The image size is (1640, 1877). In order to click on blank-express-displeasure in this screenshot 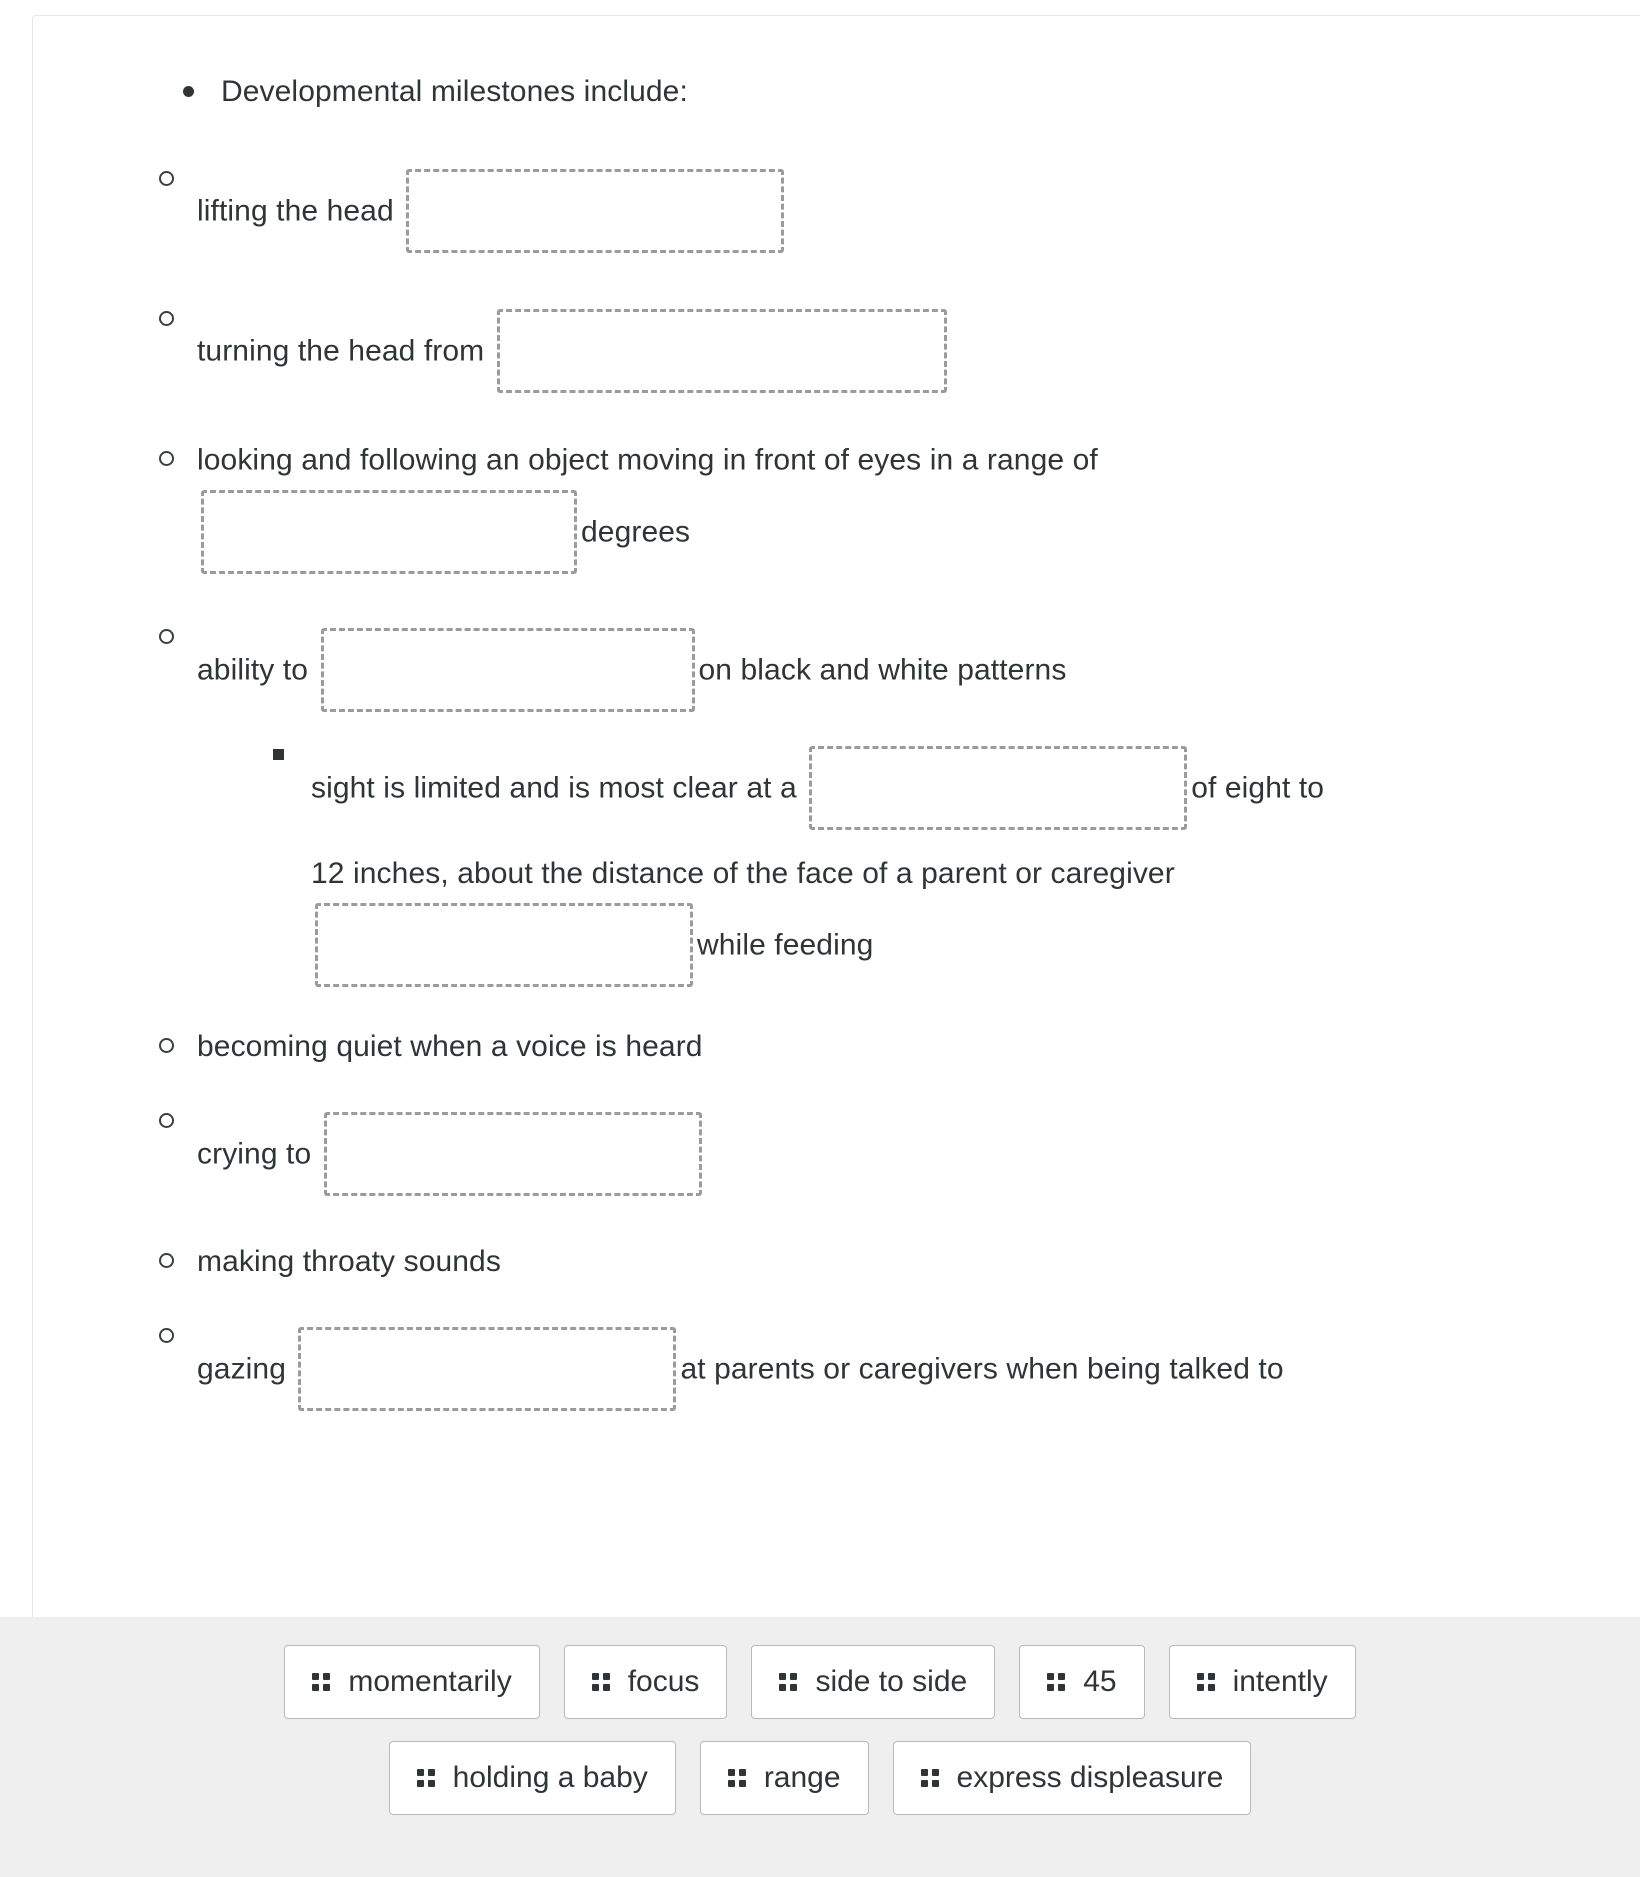, I will do `click(512, 1153)`.